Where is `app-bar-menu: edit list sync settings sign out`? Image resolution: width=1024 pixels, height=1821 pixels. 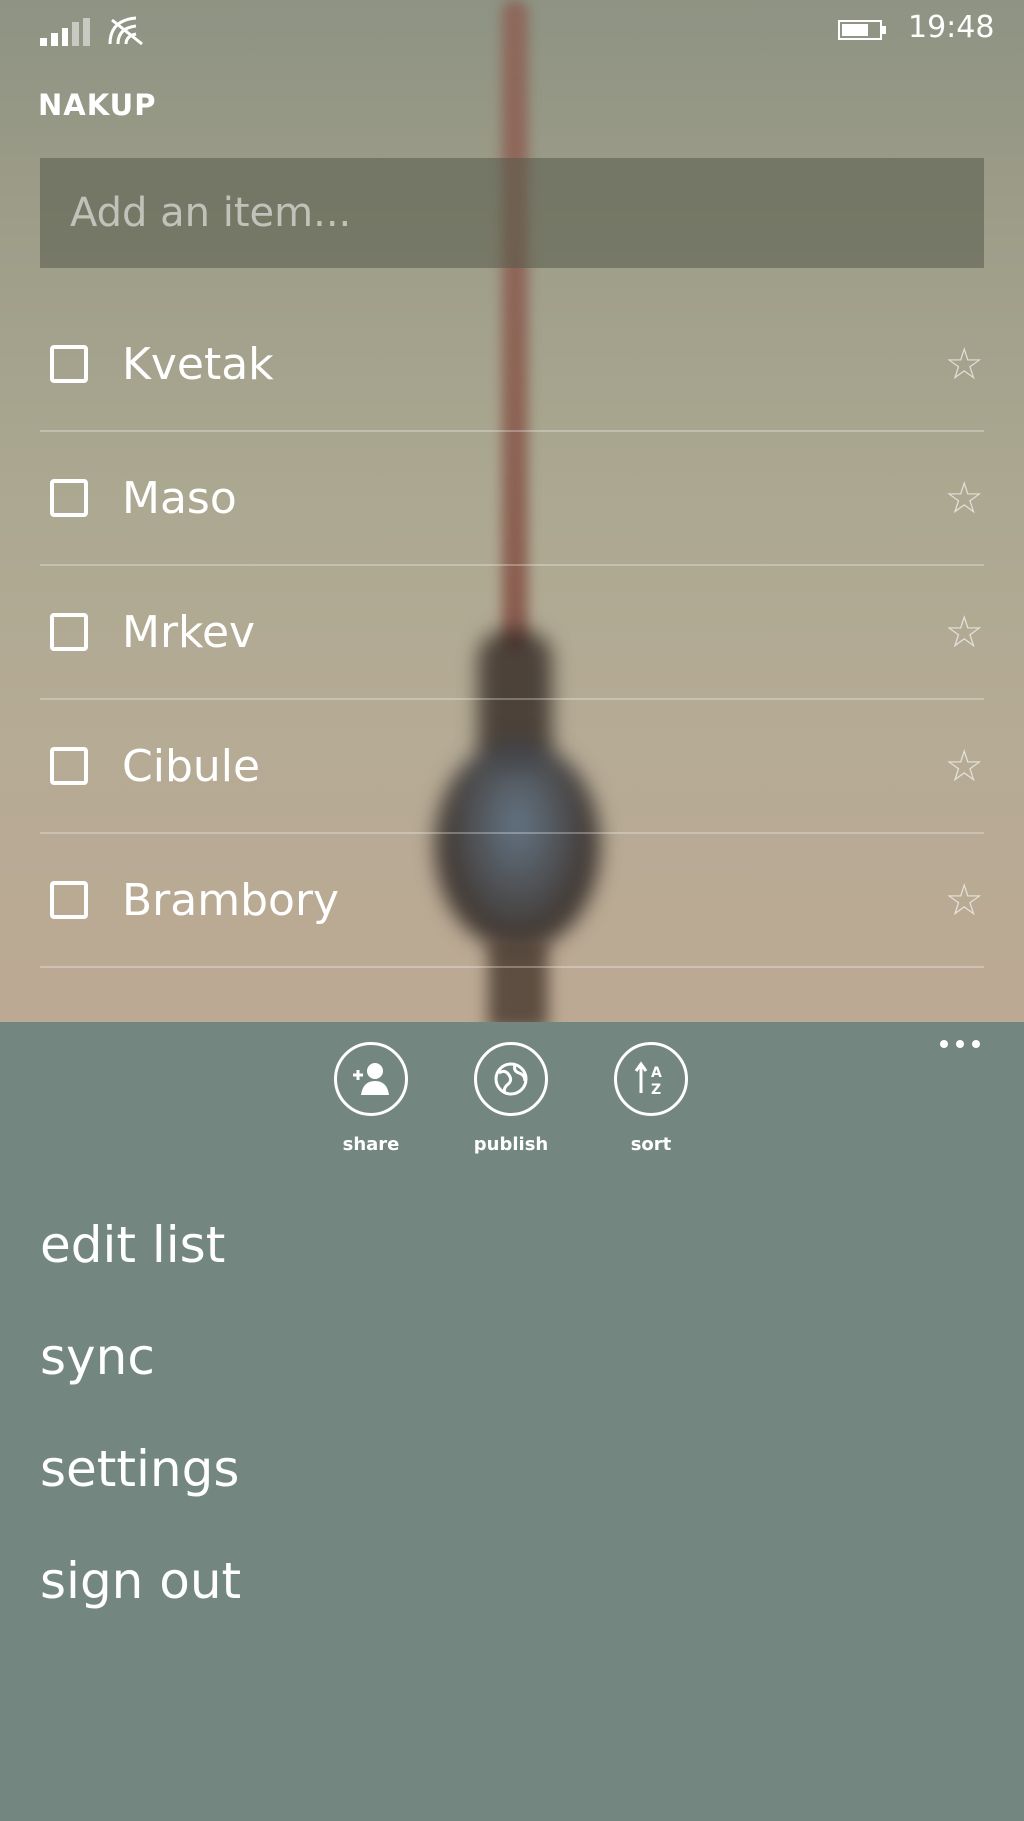 app-bar-menu: edit list sync settings sign out is located at coordinates (140, 1429).